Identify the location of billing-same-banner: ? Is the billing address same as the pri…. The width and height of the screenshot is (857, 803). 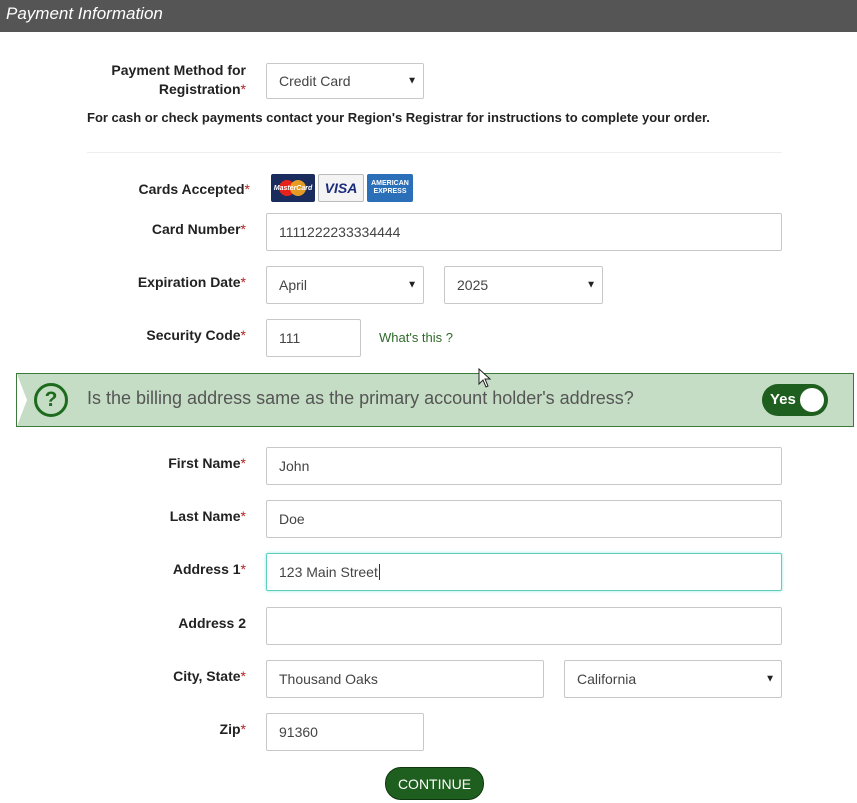
(435, 400).